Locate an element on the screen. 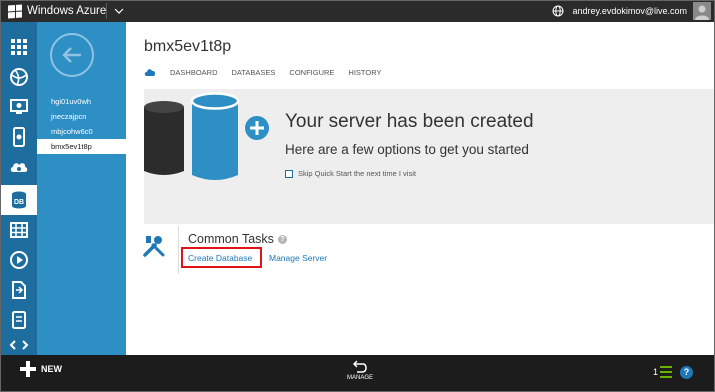 This screenshot has width=715, height=392. rail-item-virtual-machines is located at coordinates (18, 107).